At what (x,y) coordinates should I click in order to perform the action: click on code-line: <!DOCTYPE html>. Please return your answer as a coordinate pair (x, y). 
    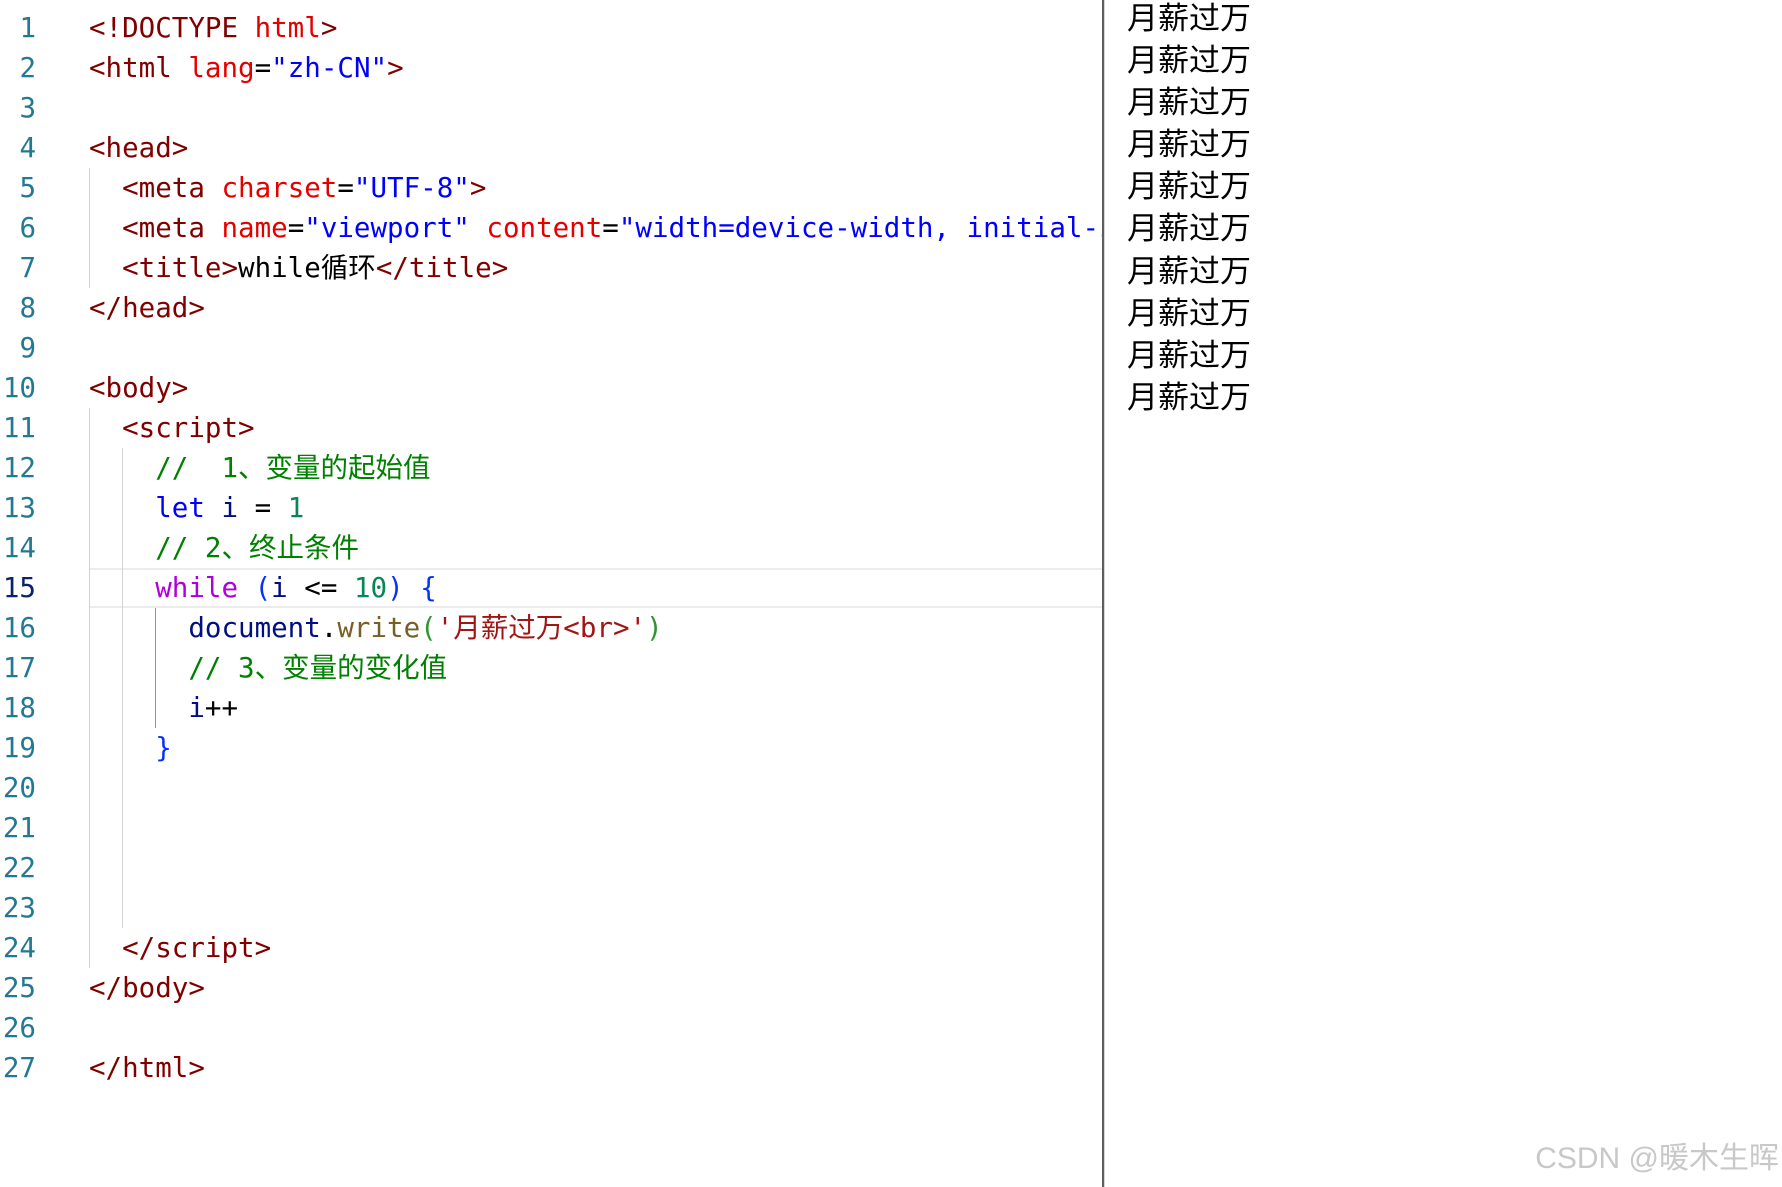
    Looking at the image, I should click on (595, 28).